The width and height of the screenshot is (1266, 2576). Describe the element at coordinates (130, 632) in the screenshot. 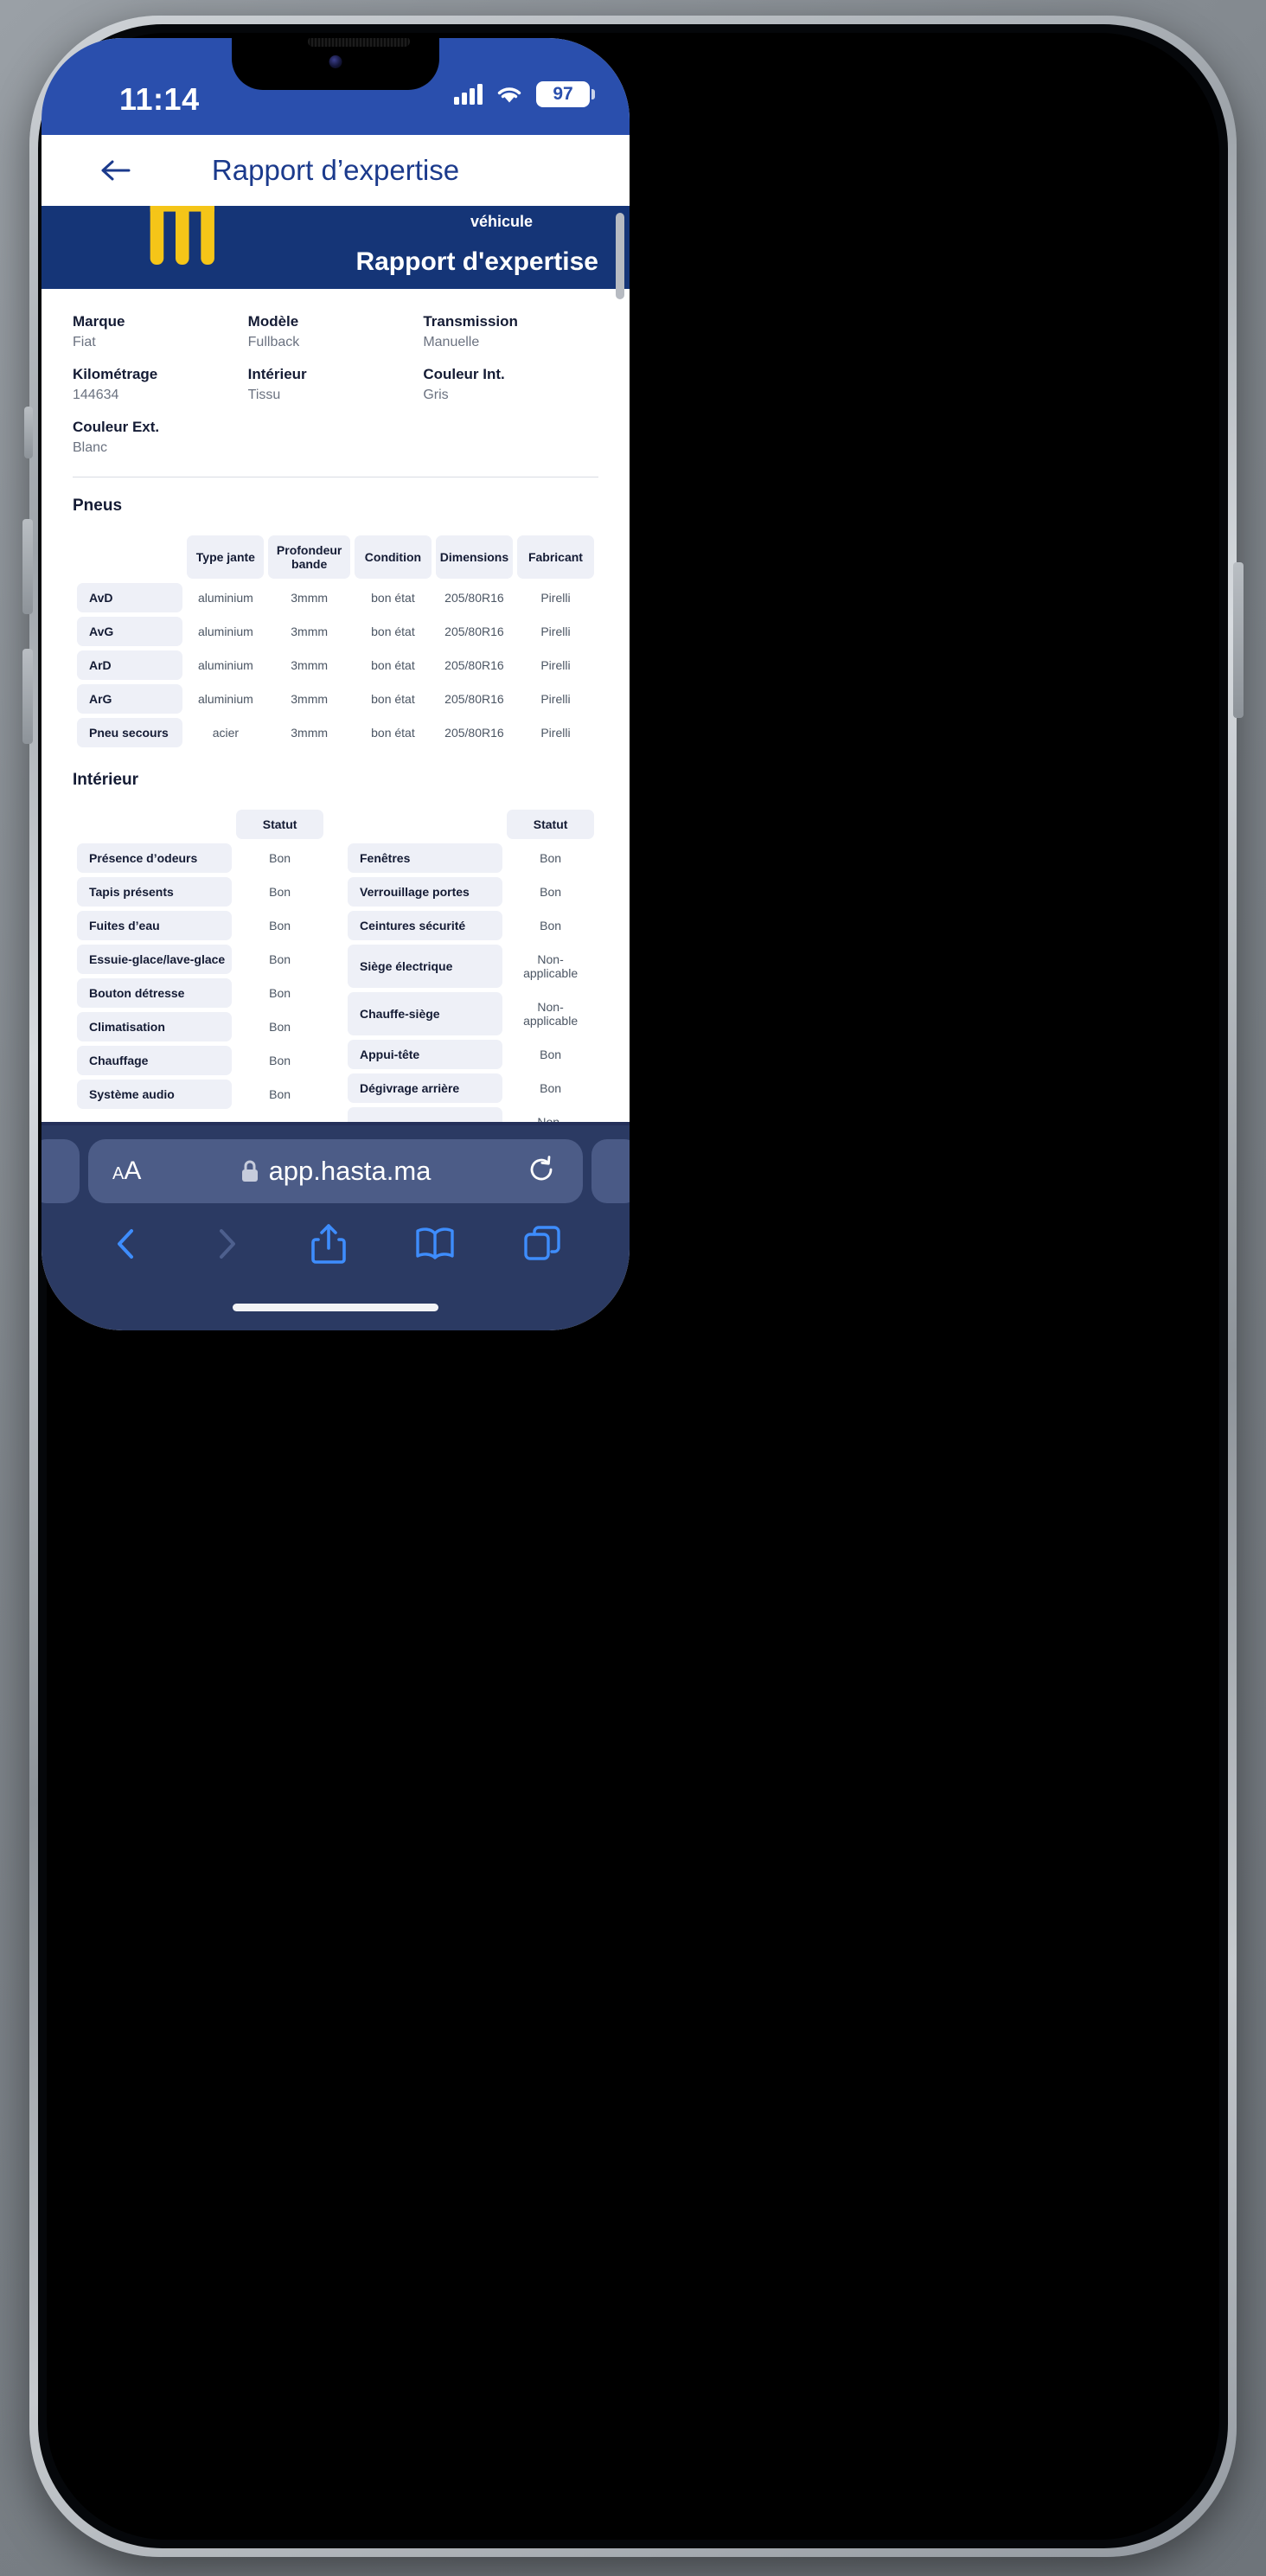

I see `tire-position-label: AvG` at that location.